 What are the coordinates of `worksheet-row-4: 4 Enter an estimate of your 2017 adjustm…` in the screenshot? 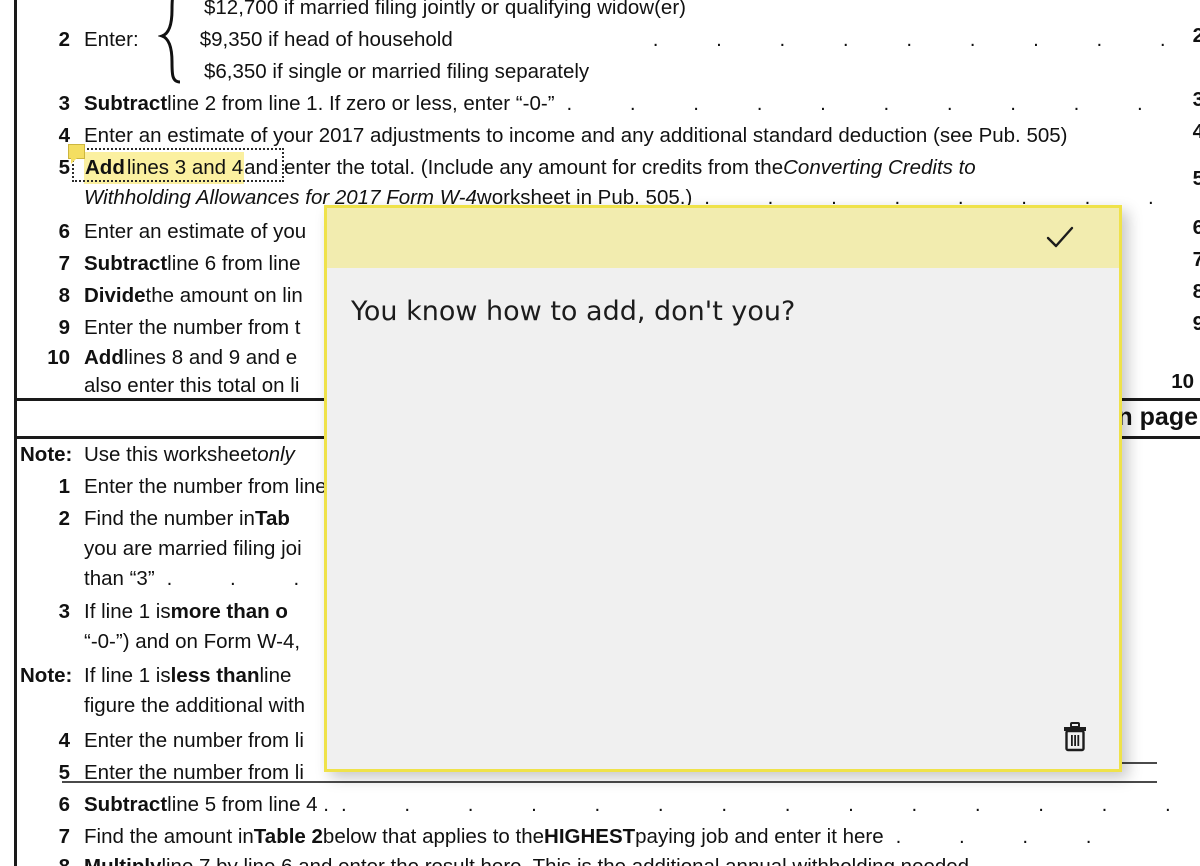 It's located at (607, 136).